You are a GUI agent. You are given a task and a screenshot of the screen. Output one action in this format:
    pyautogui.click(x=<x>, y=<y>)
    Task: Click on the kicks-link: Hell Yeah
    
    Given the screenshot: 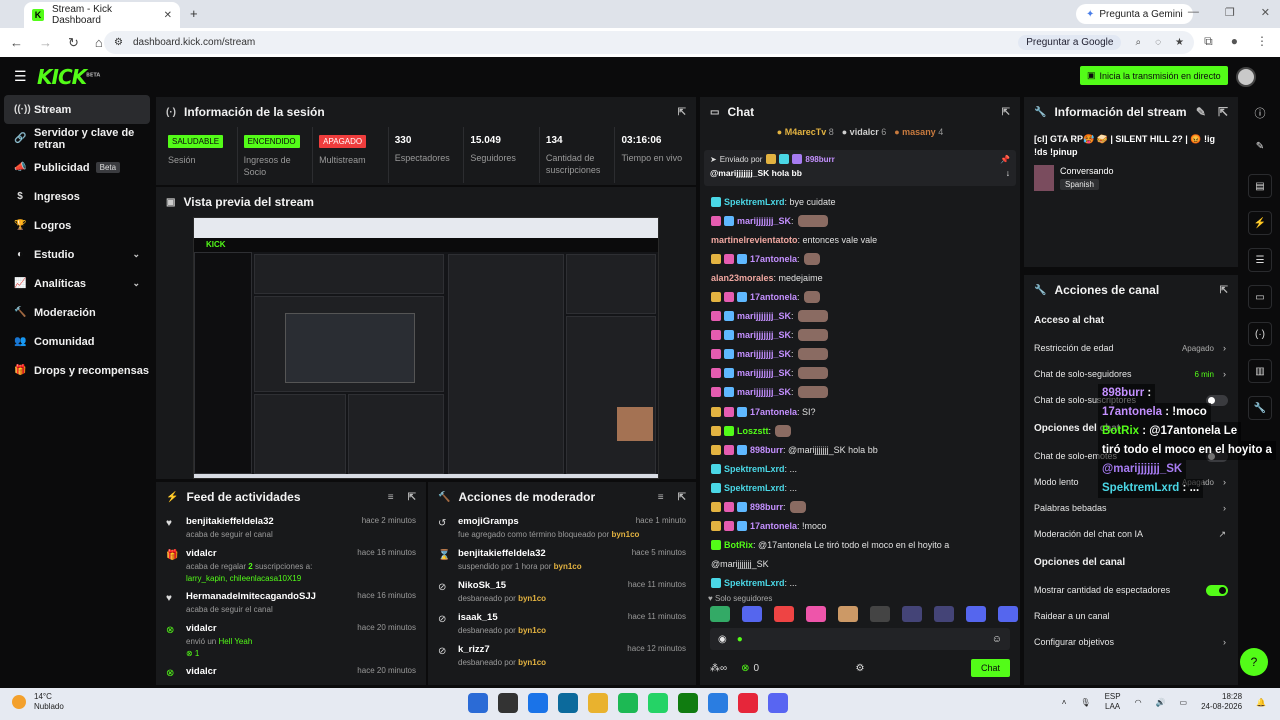 What is the action you would take?
    pyautogui.click(x=235, y=641)
    